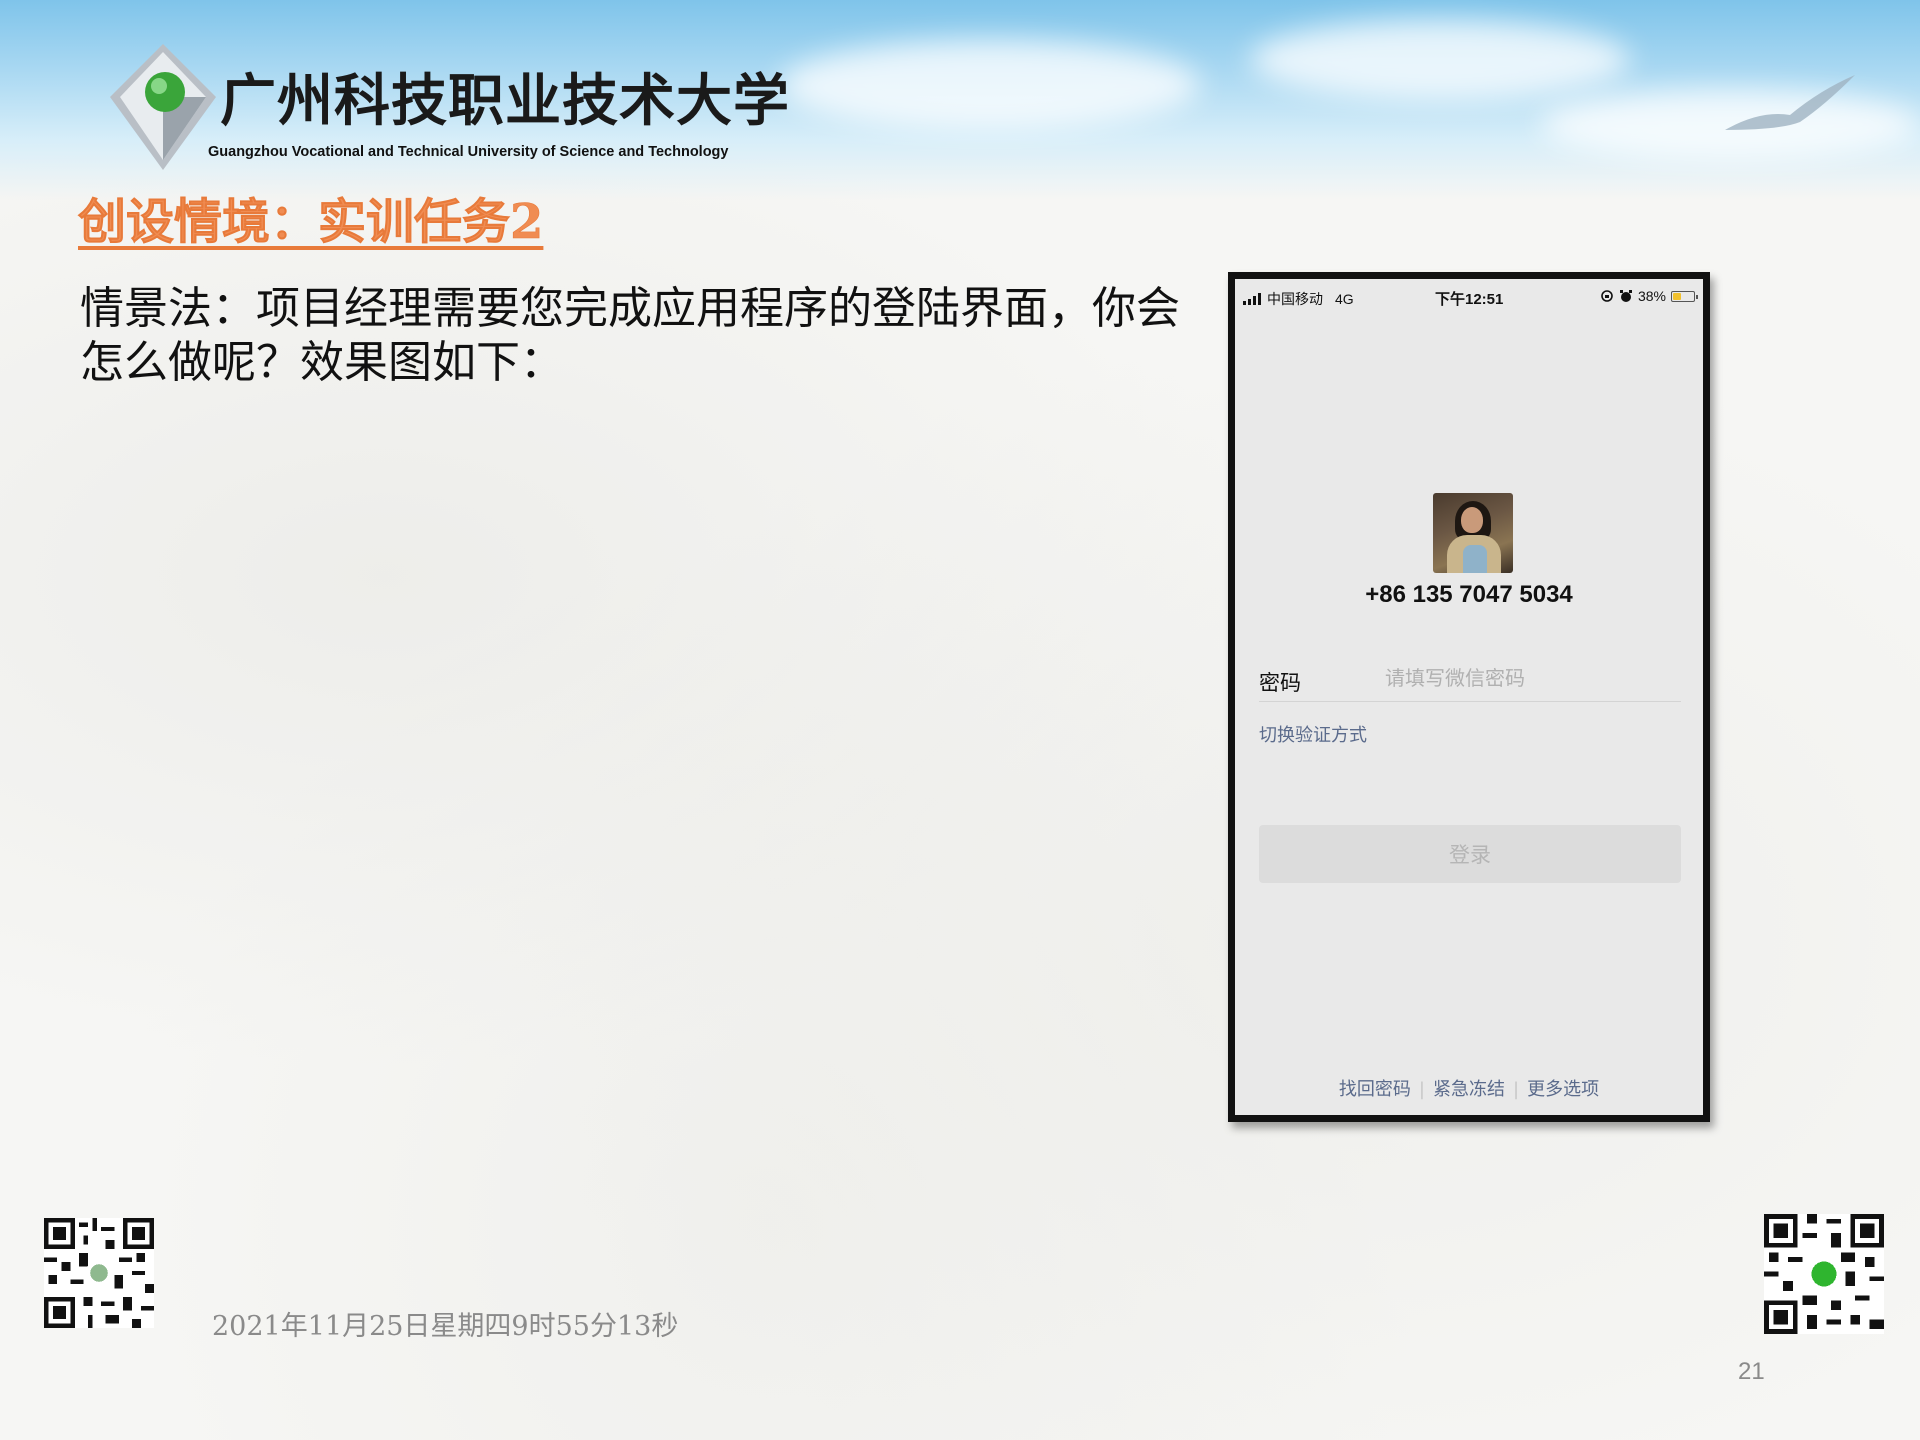 Image resolution: width=1920 pixels, height=1440 pixels. I want to click on slide-title: 创设情境：实训任务2, so click(311, 222).